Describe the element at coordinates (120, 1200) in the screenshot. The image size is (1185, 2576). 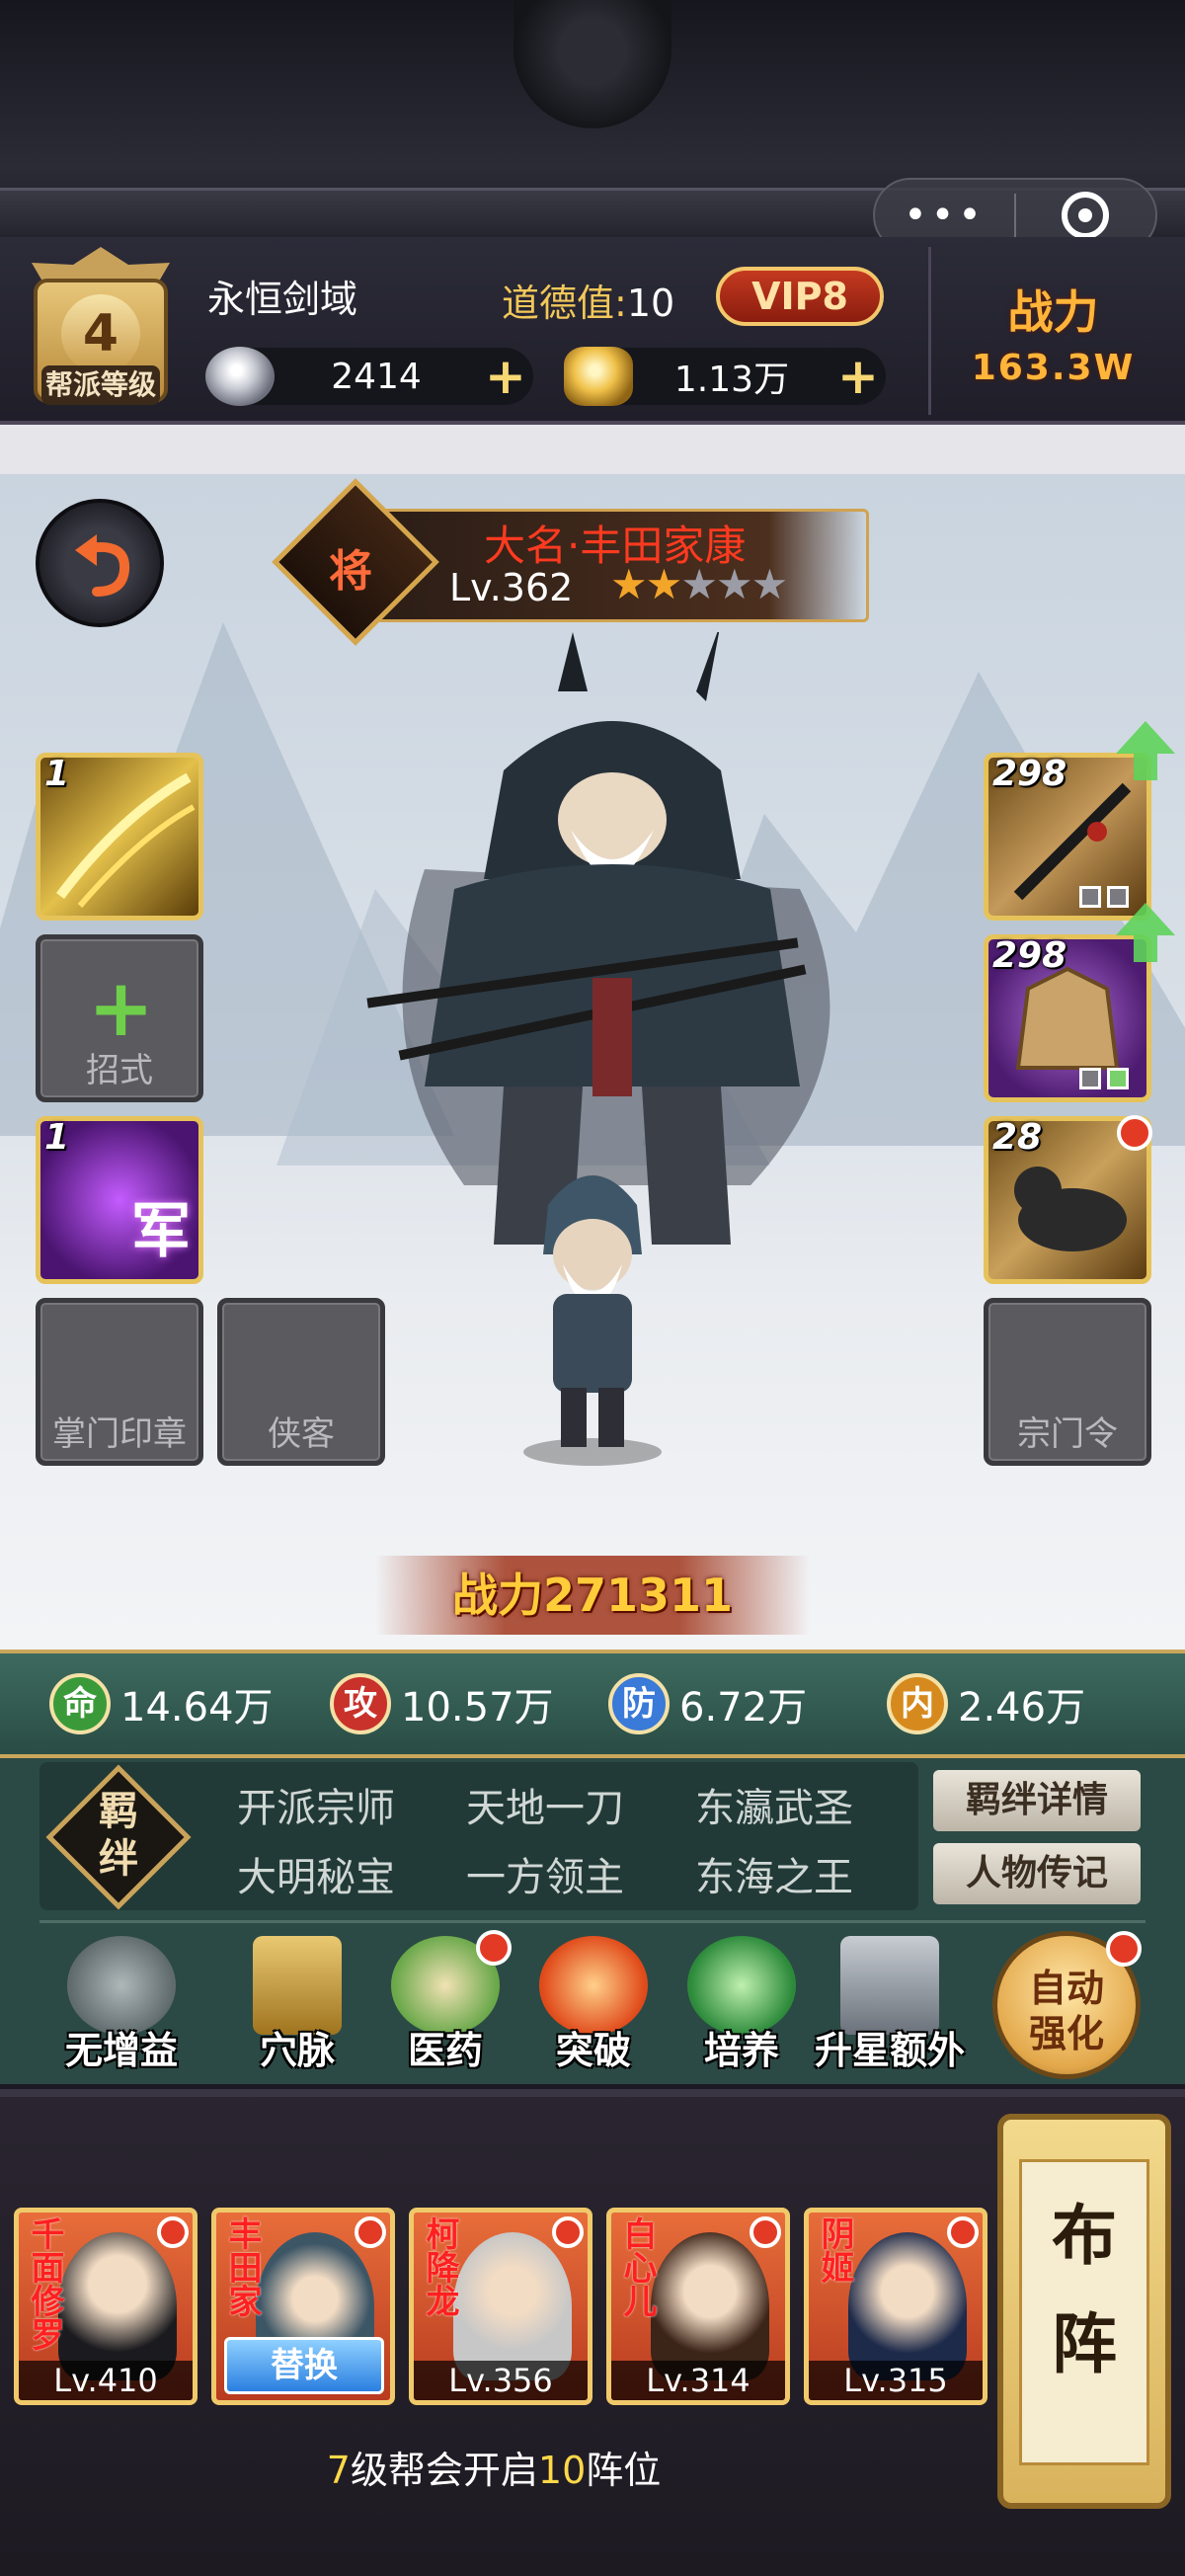
I see `army-slot: 军 1` at that location.